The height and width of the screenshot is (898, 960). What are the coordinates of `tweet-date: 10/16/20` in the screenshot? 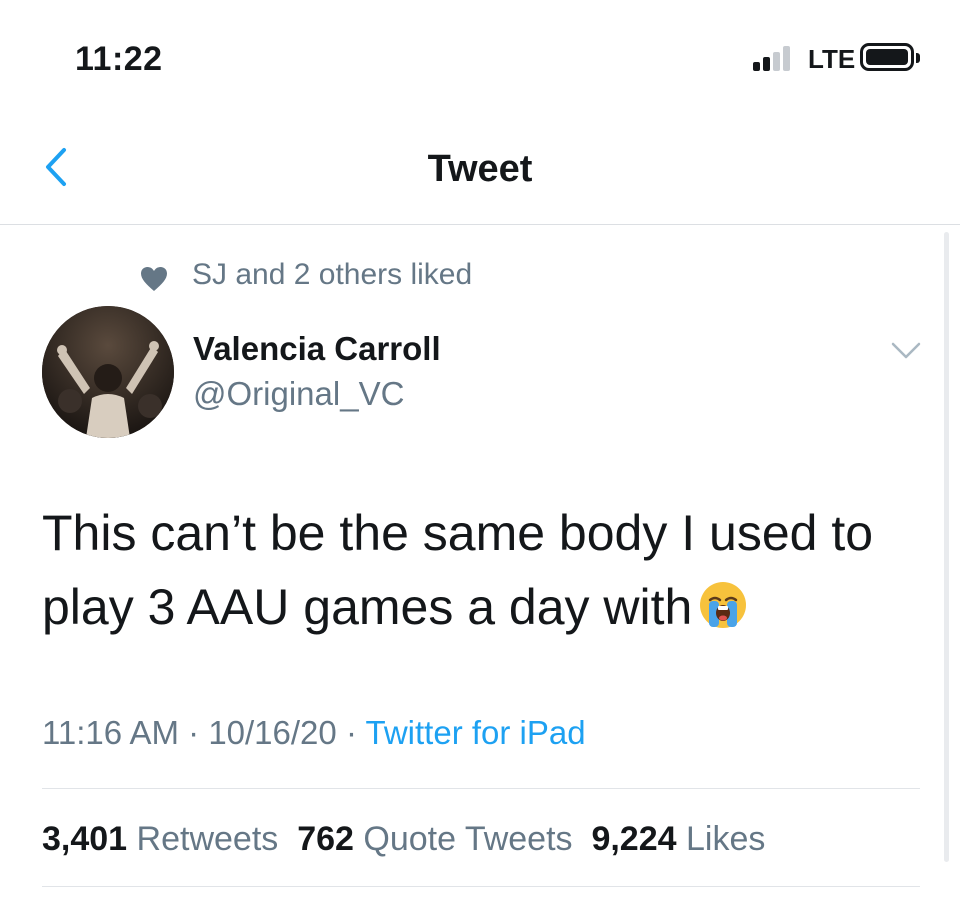 It's located at (272, 732).